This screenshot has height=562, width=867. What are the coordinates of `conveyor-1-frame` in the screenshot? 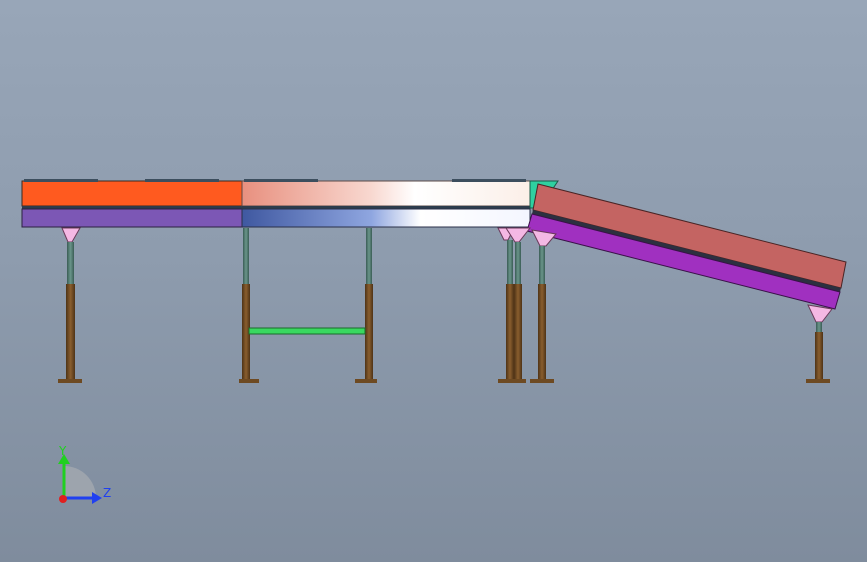 It's located at (132, 218).